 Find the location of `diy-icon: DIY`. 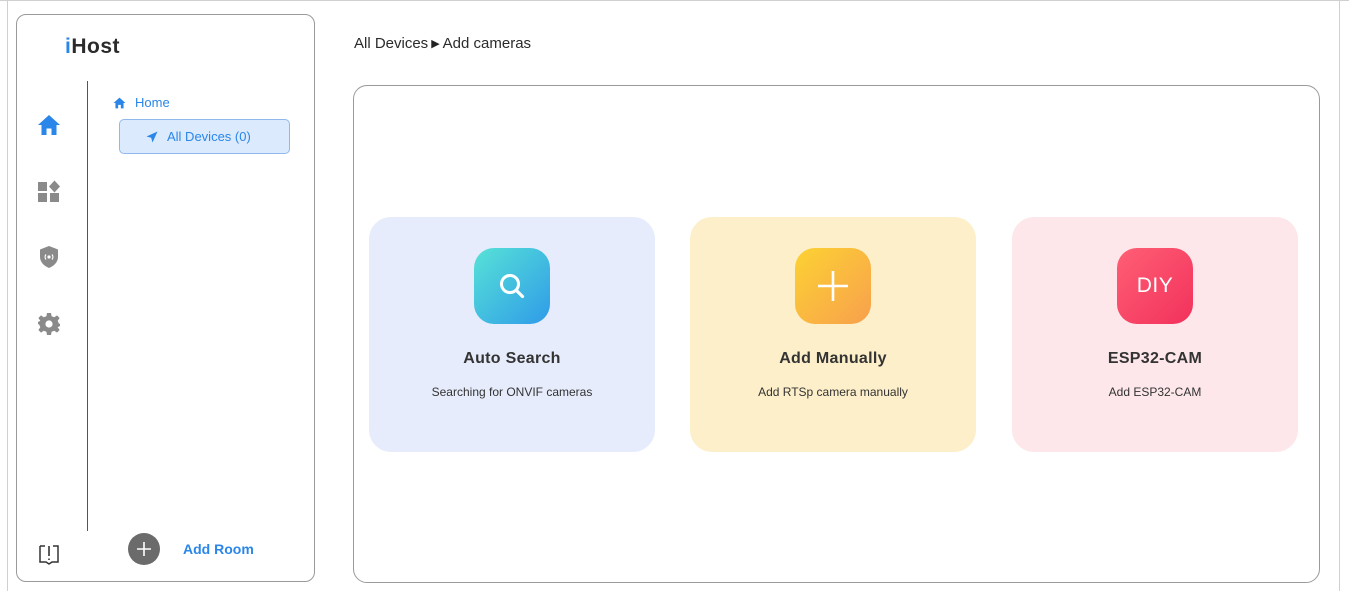

diy-icon: DIY is located at coordinates (1155, 286).